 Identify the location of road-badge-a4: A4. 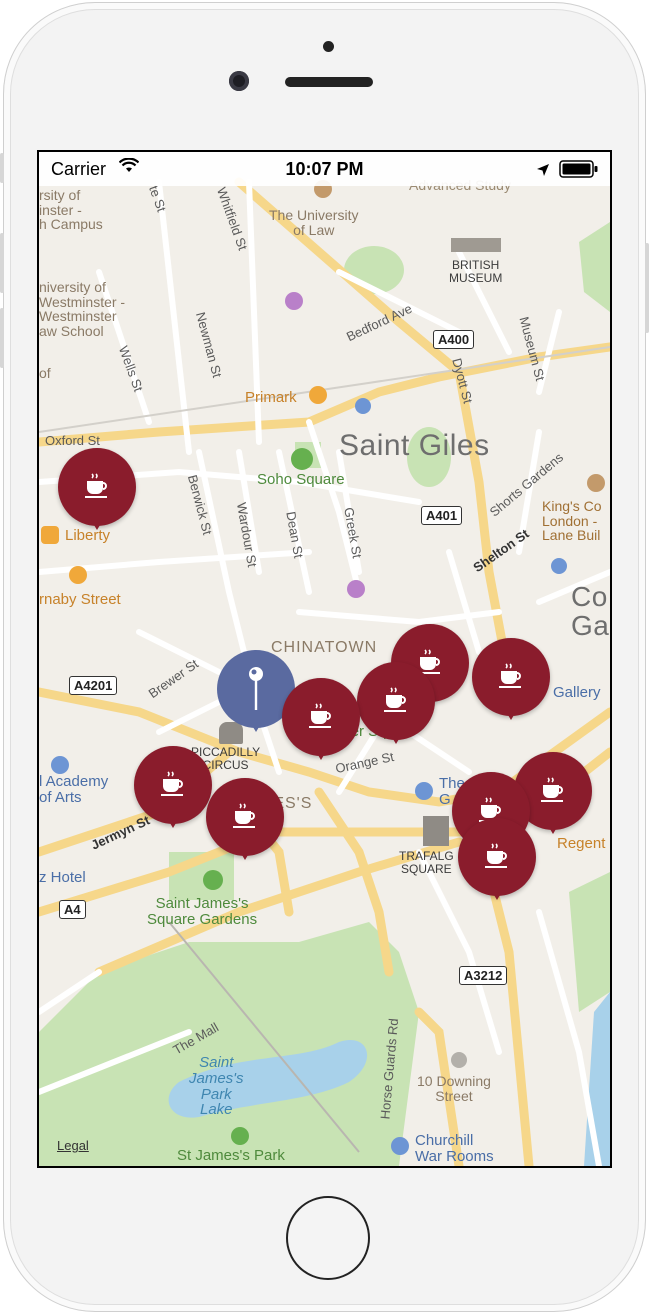
(72, 909).